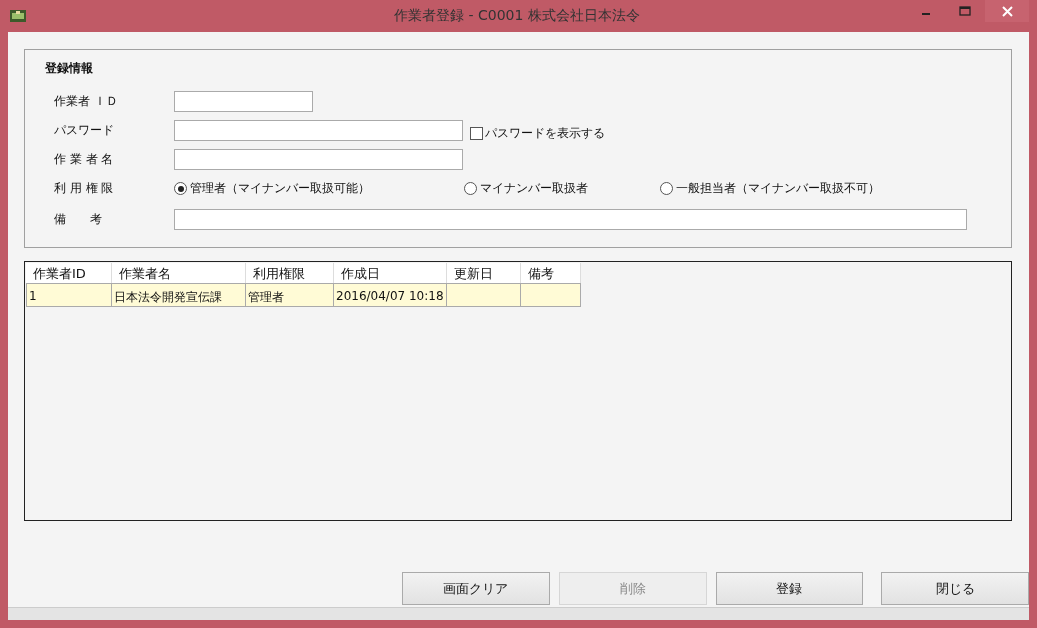 Image resolution: width=1037 pixels, height=628 pixels. I want to click on column-header: 利用権限, so click(290, 273).